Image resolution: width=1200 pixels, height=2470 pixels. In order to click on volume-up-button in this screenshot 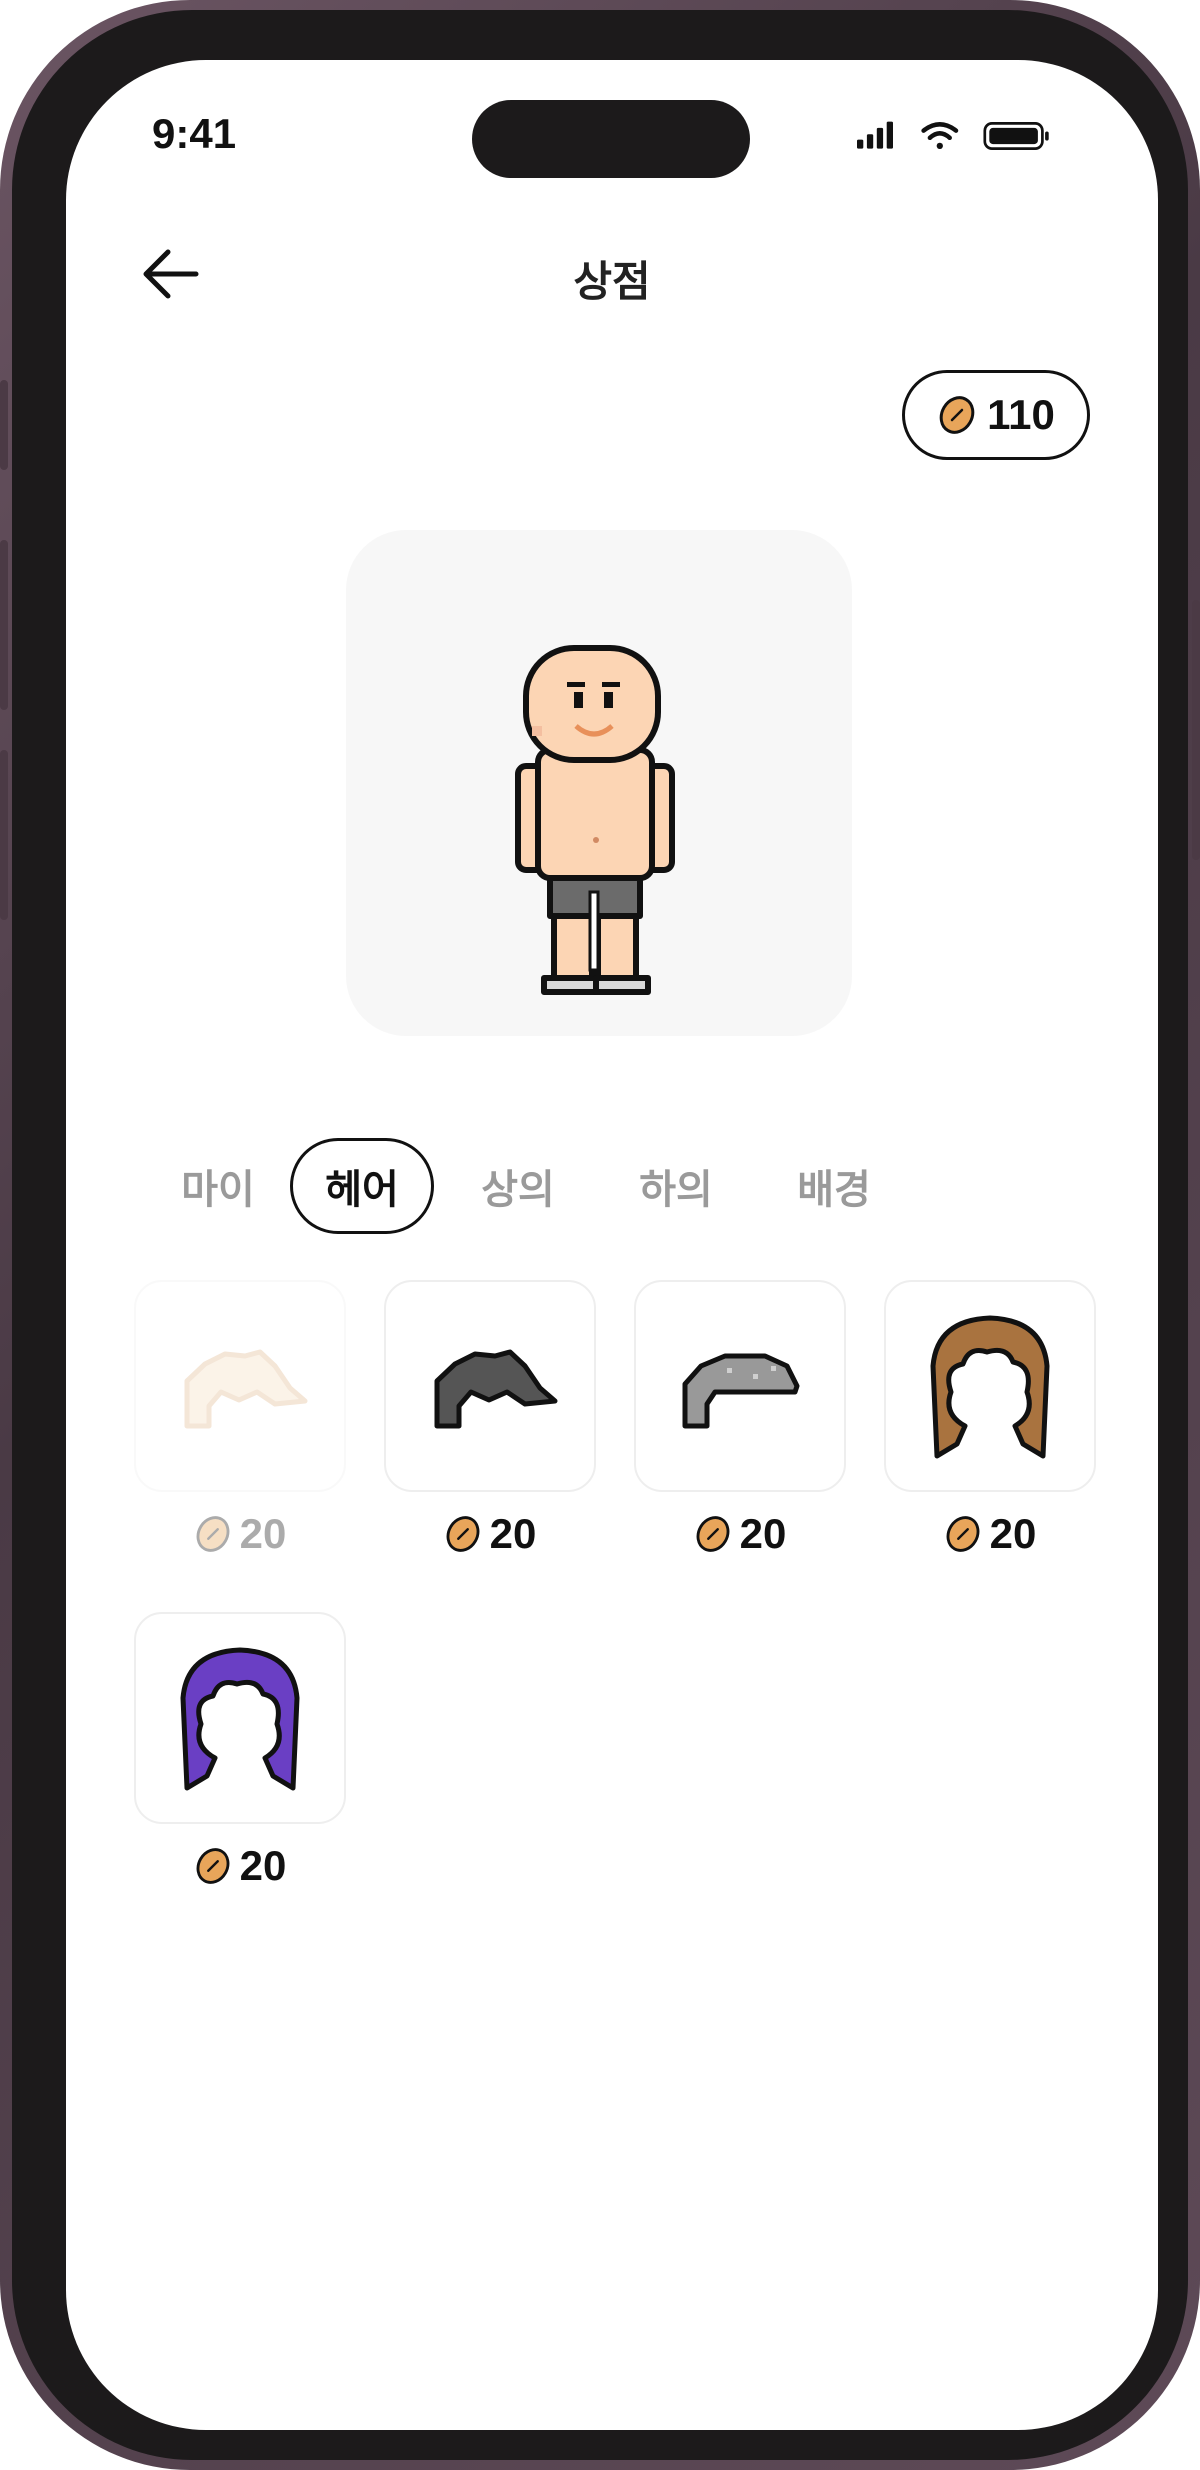, I will do `click(4, 625)`.